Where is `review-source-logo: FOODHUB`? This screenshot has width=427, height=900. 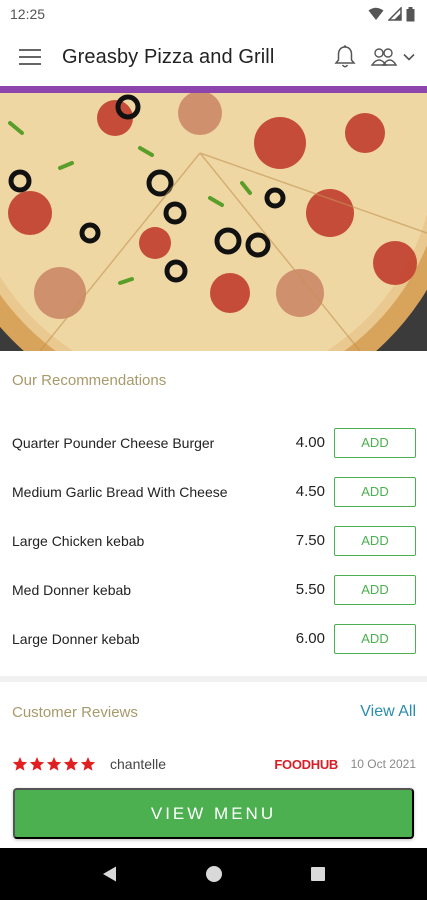 review-source-logo: FOODHUB is located at coordinates (306, 764).